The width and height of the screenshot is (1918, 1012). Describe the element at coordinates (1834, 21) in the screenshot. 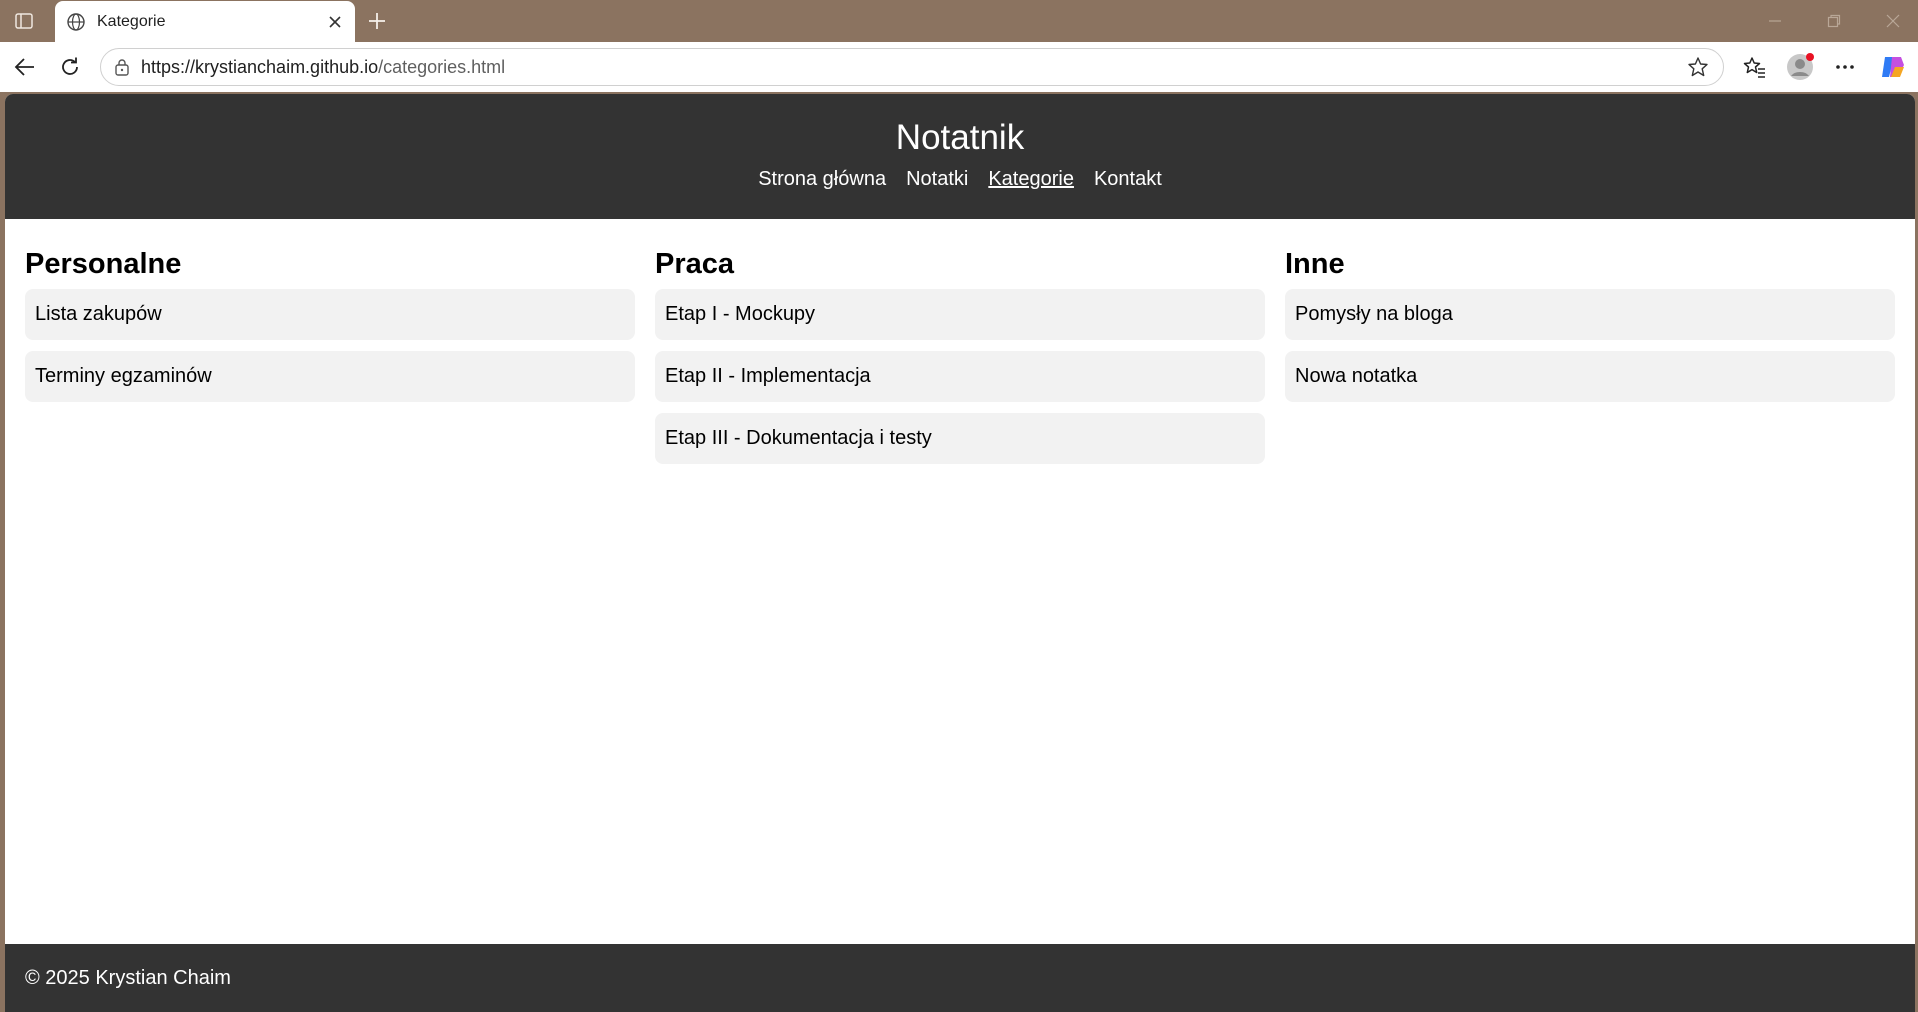

I see `restore-icon` at that location.